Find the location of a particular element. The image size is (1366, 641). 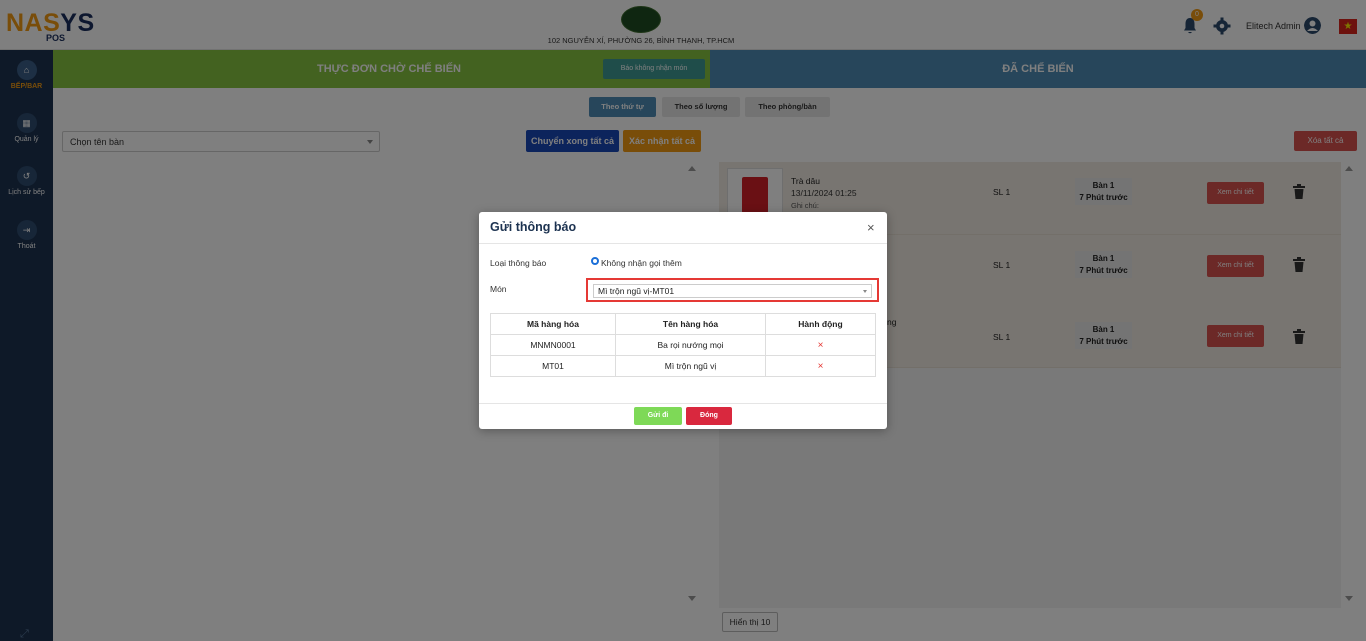

table-header-row: Mã hàng hóa Tên hàng hóa Hành động is located at coordinates (683, 324).